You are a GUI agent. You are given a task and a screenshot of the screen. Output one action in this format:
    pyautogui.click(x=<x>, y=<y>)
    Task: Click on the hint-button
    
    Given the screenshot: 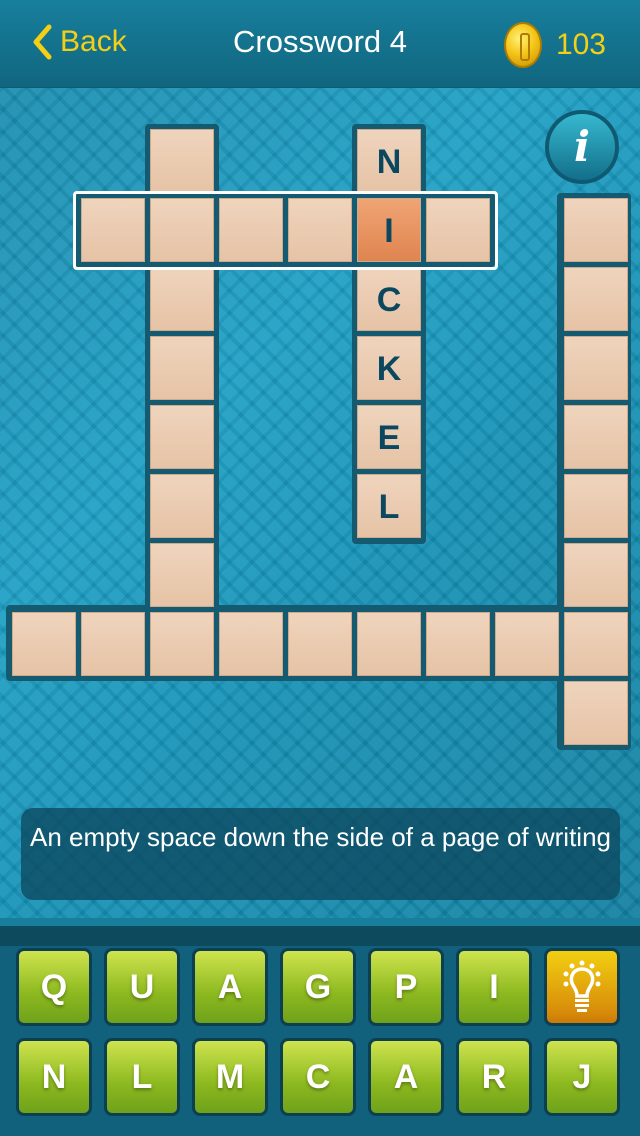 What is the action you would take?
    pyautogui.click(x=582, y=987)
    